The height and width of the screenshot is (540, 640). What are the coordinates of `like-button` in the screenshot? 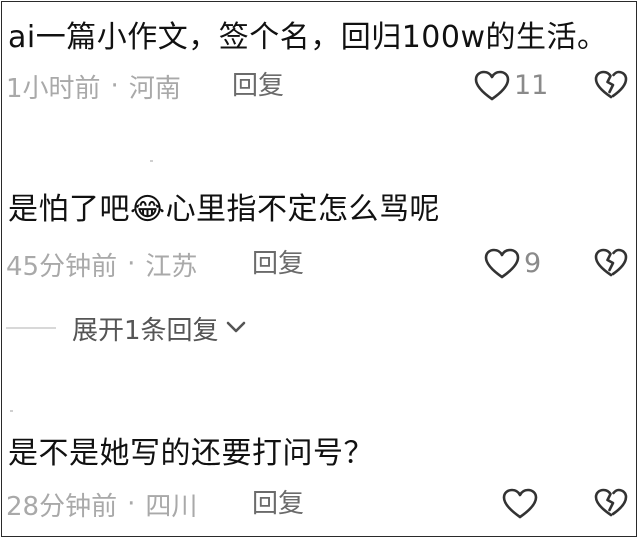 It's located at (520, 504).